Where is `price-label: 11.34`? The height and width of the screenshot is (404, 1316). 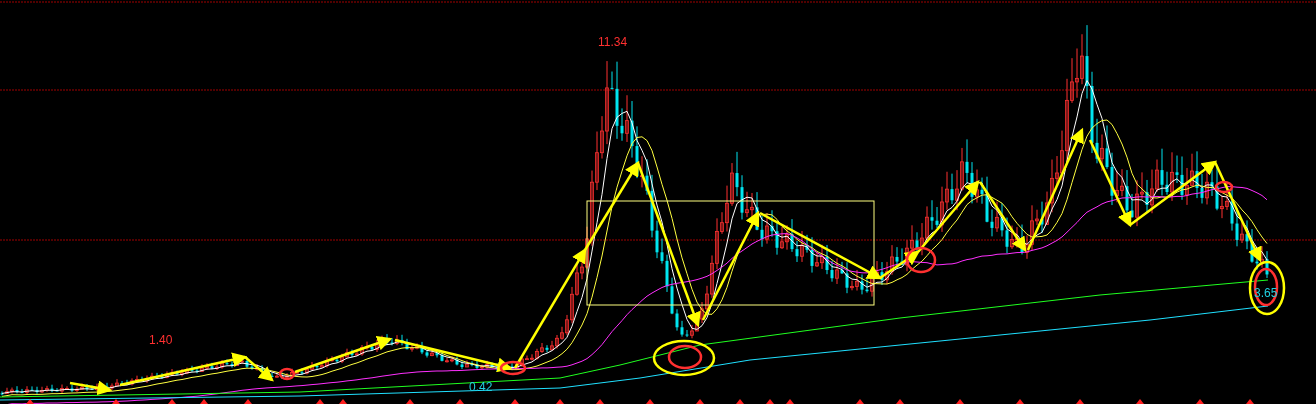 price-label: 11.34 is located at coordinates (613, 42).